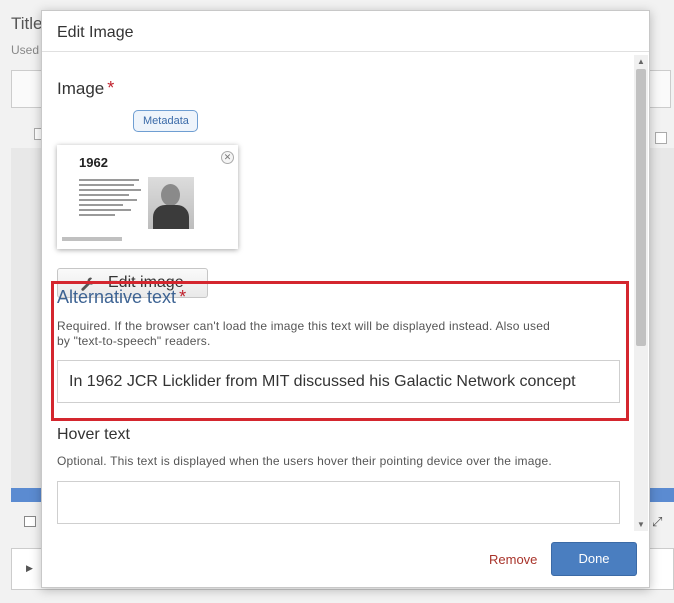 This screenshot has width=674, height=603. What do you see at coordinates (171, 203) in the screenshot?
I see `thumbnail-portrait` at bounding box center [171, 203].